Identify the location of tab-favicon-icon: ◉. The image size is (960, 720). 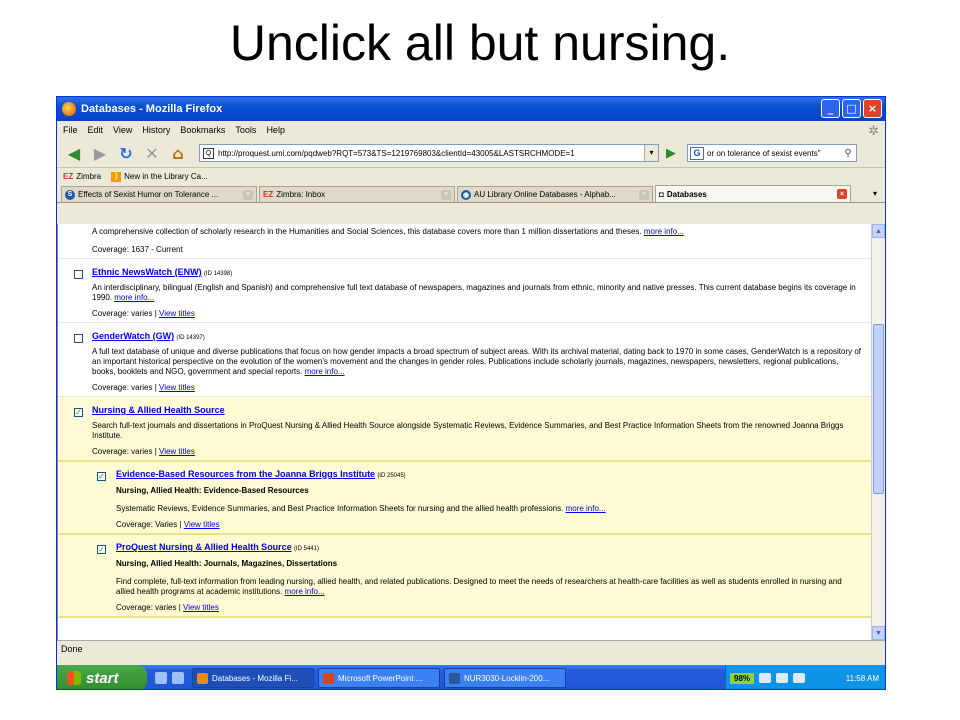
(466, 194).